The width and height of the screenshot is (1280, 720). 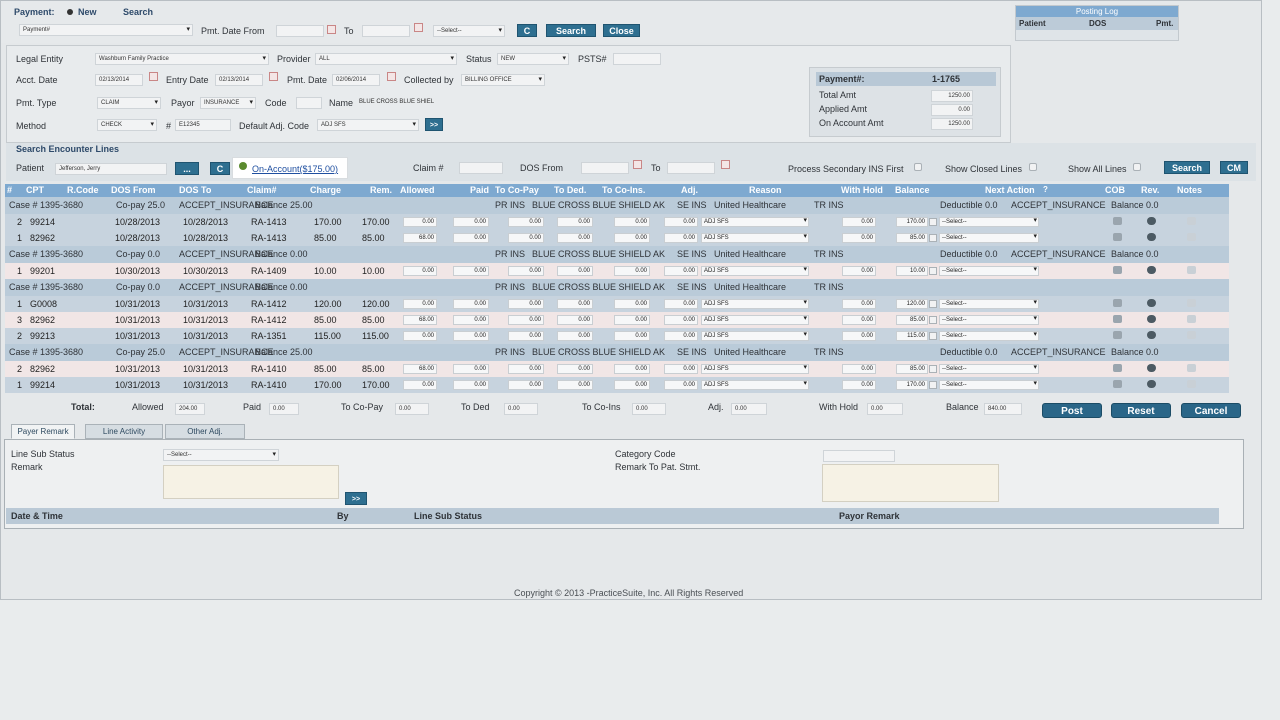 What do you see at coordinates (1137, 167) in the screenshot?
I see `show-all-lines-checkbox` at bounding box center [1137, 167].